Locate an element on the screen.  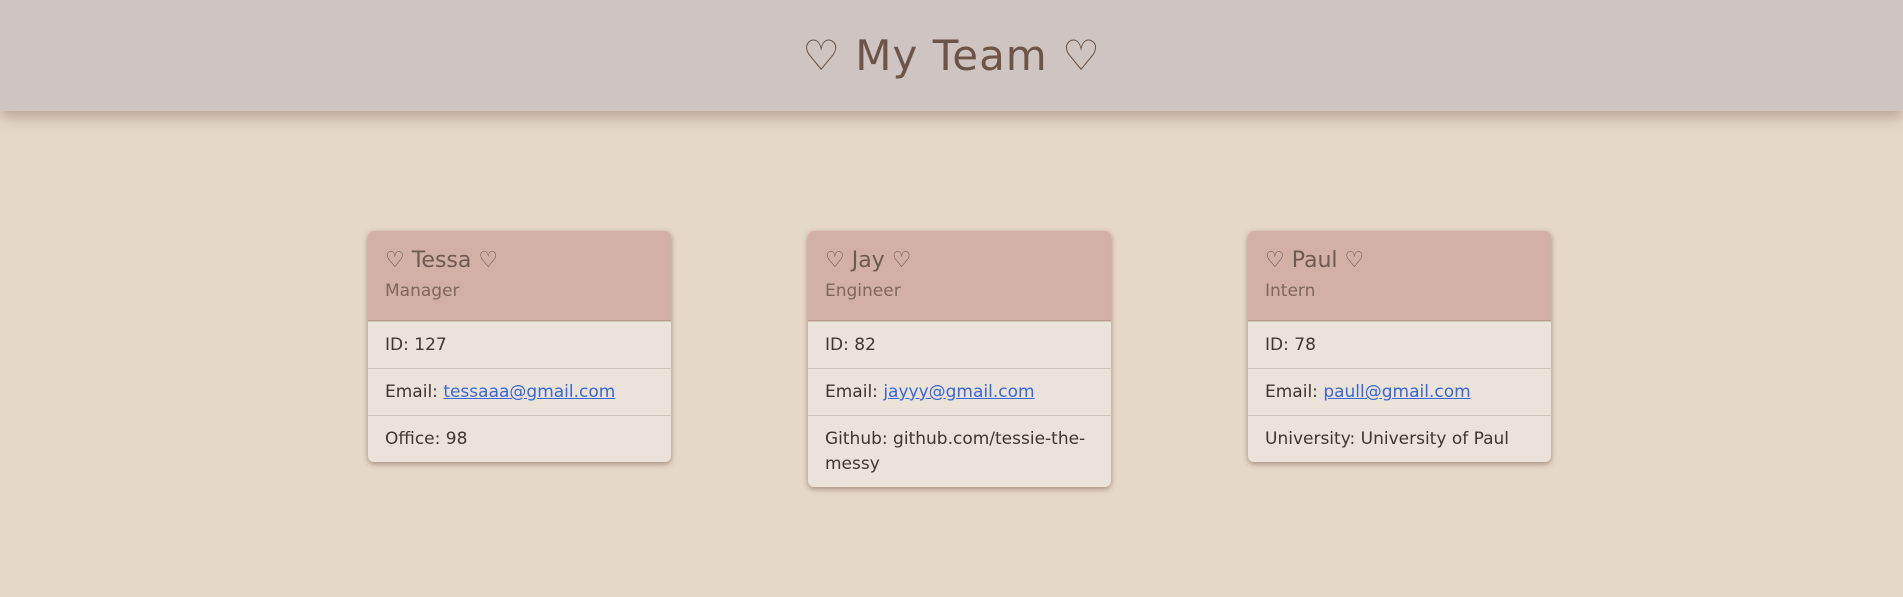
employee-email-row: Email: tessaaa@gmail.com is located at coordinates (519, 391).